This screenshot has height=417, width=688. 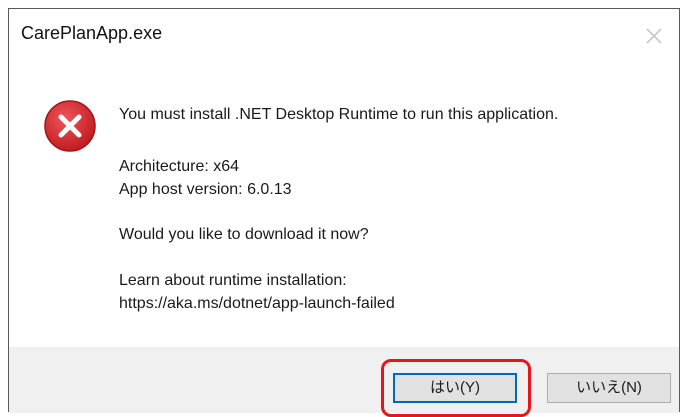 I want to click on yes-button: はい(Y), so click(x=455, y=388).